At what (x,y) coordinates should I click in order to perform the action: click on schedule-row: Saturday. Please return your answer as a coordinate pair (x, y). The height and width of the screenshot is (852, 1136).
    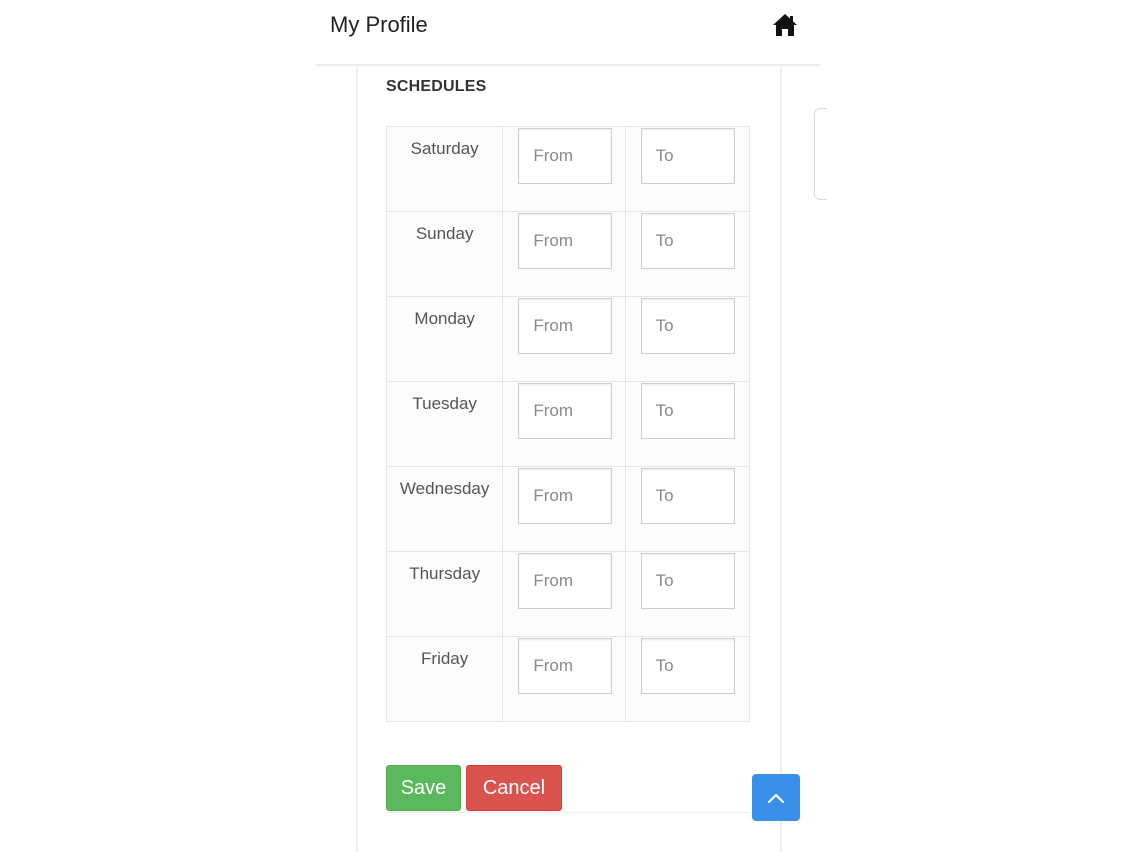
    Looking at the image, I should click on (568, 169).